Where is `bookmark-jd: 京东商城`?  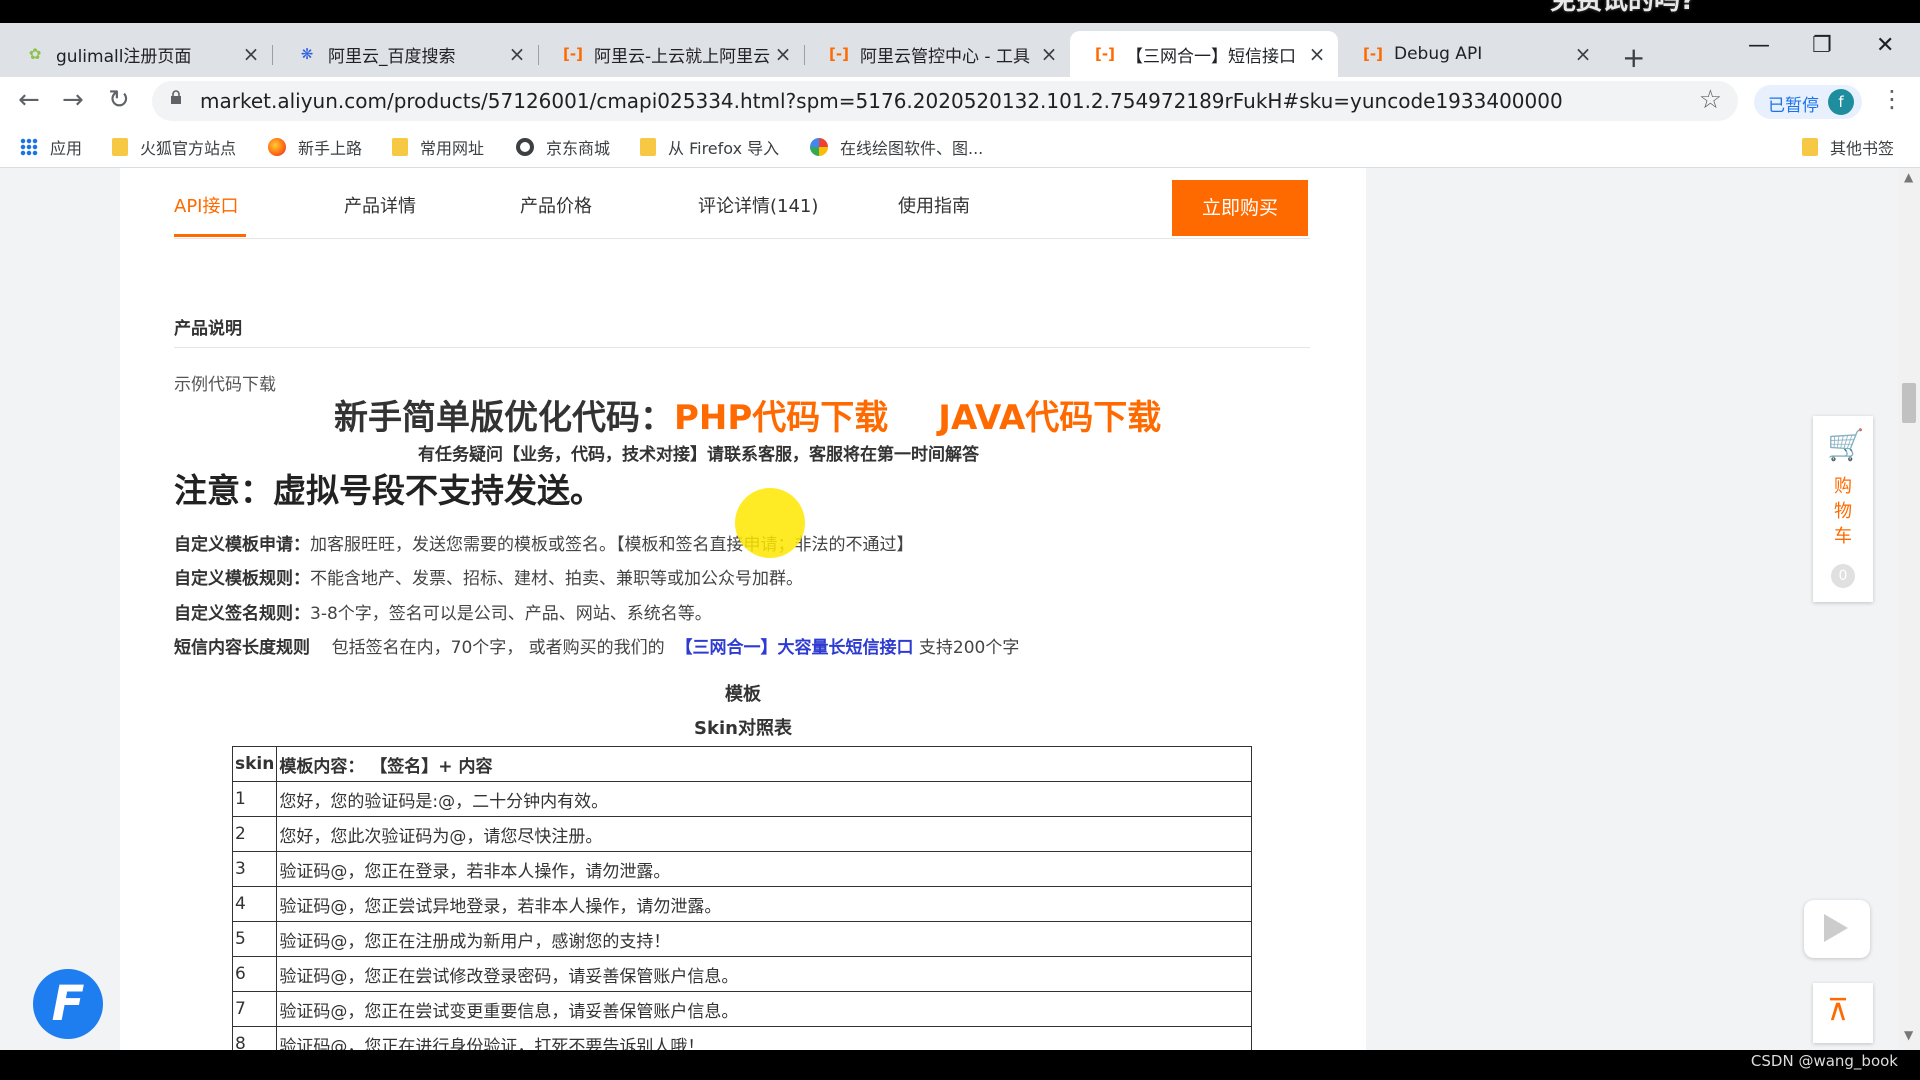 bookmark-jd: 京东商城 is located at coordinates (563, 147).